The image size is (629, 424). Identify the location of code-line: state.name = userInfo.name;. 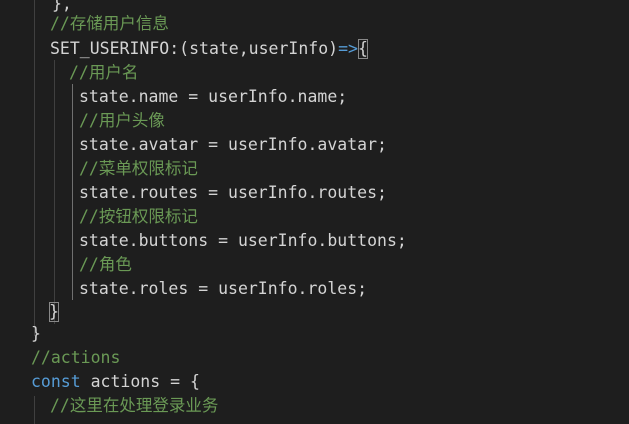
(314, 97).